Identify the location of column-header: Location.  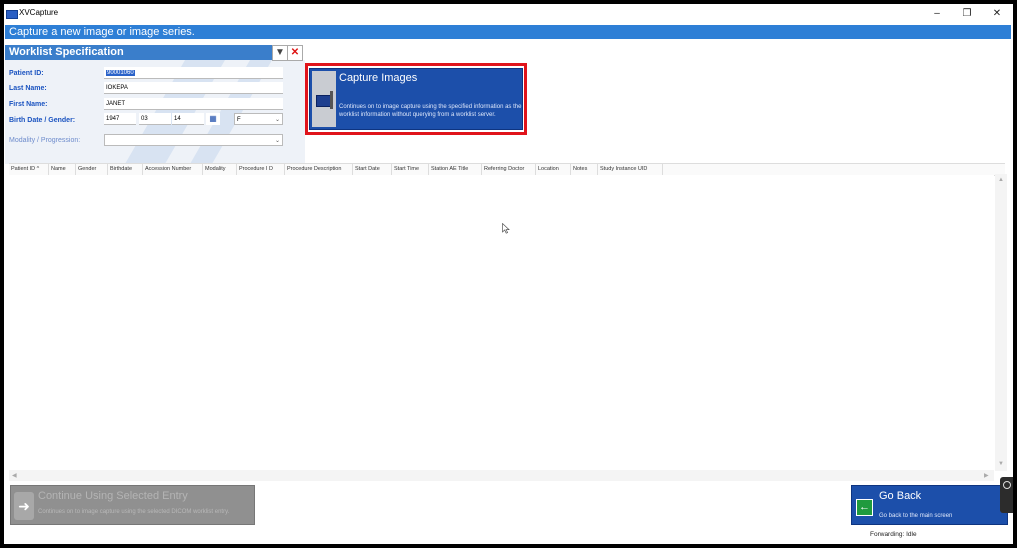
(553, 169).